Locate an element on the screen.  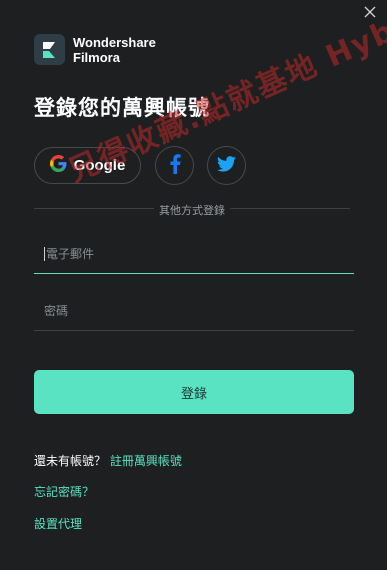
forgot-password-link: 忘記密碼？ is located at coordinates (64, 492).